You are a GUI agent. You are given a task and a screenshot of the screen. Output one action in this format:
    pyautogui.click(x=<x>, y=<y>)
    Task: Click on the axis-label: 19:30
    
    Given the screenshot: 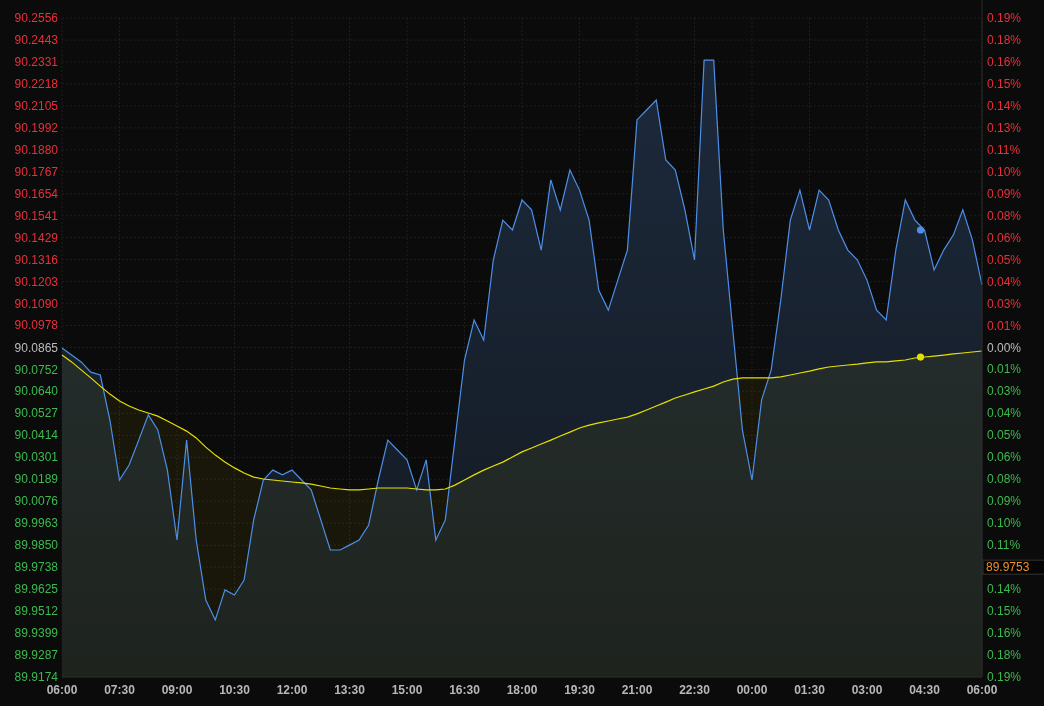 What is the action you would take?
    pyautogui.click(x=579, y=690)
    